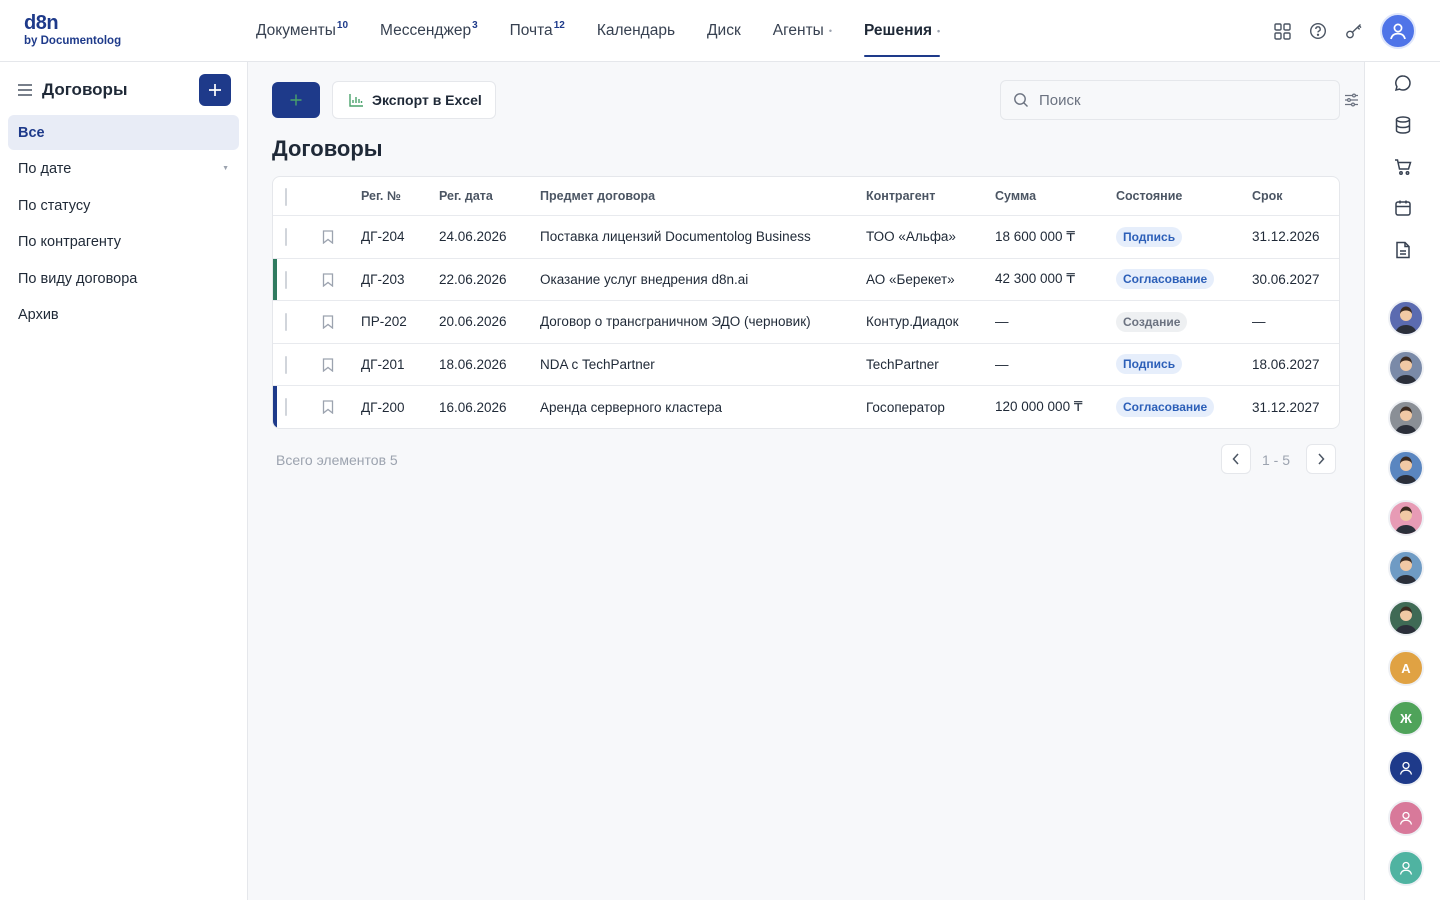 The image size is (1440, 900). Describe the element at coordinates (1236, 459) in the screenshot. I see `prev-page-button` at that location.